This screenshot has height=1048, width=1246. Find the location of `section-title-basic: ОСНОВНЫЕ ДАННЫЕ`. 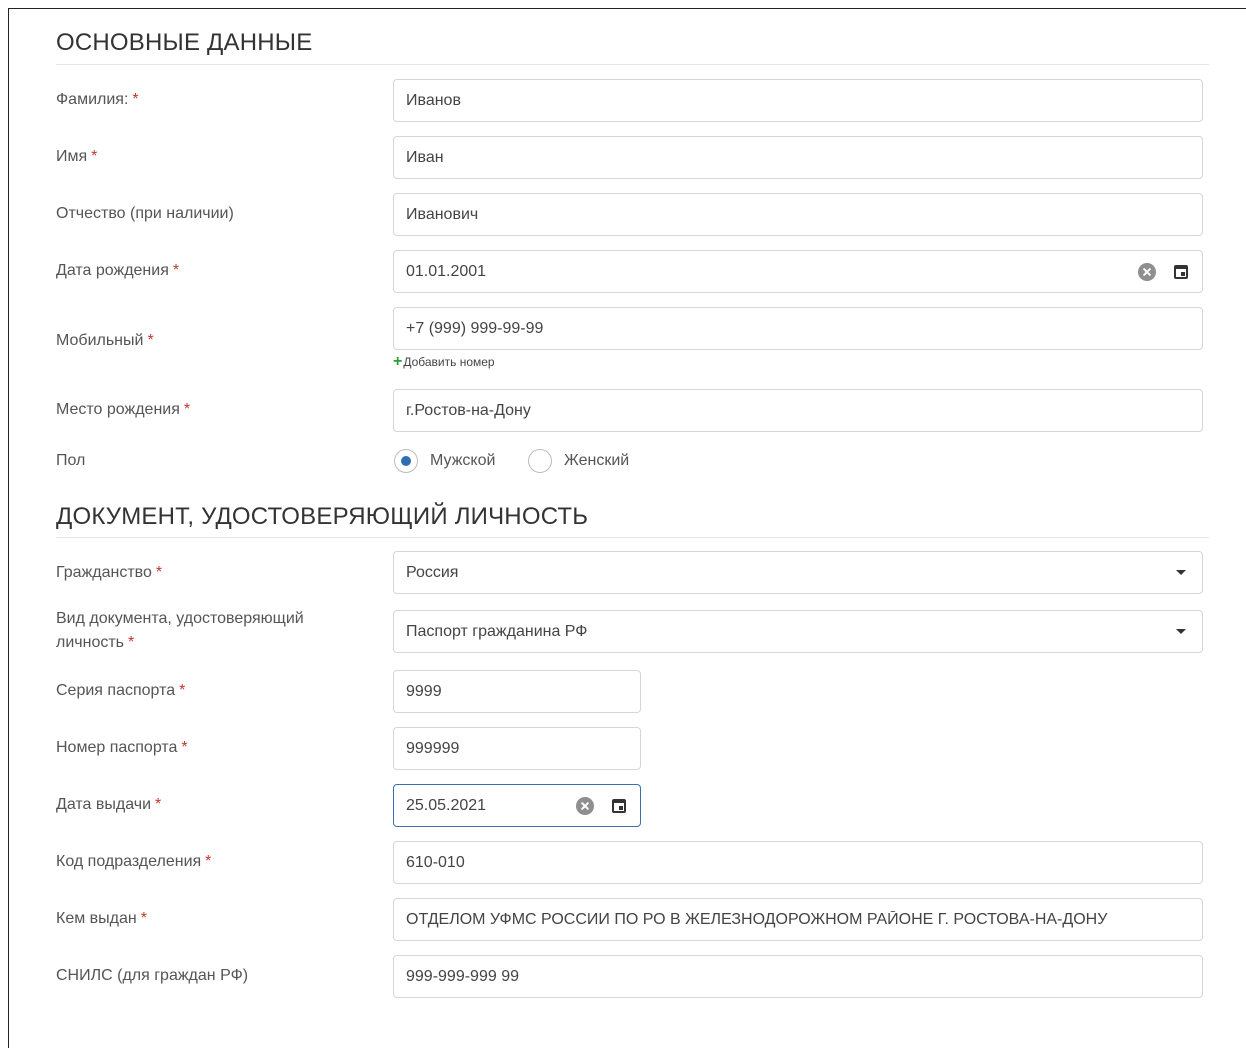

section-title-basic: ОСНОВНЫЕ ДАННЫЕ is located at coordinates (184, 42).